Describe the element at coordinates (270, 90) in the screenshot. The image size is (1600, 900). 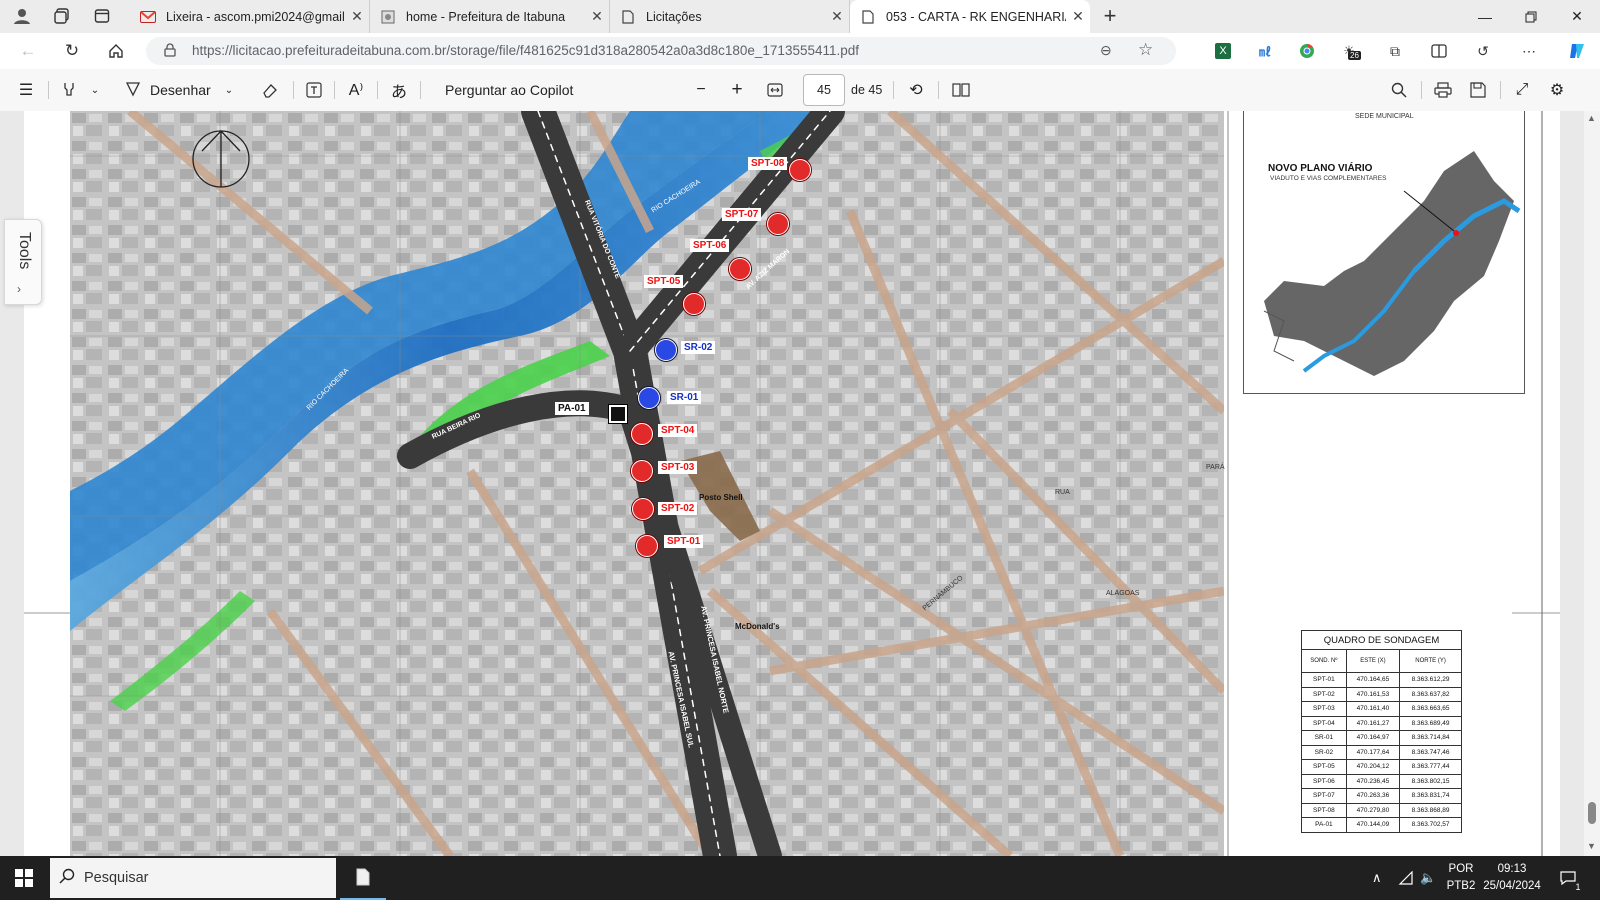
I see `eraser-icon` at that location.